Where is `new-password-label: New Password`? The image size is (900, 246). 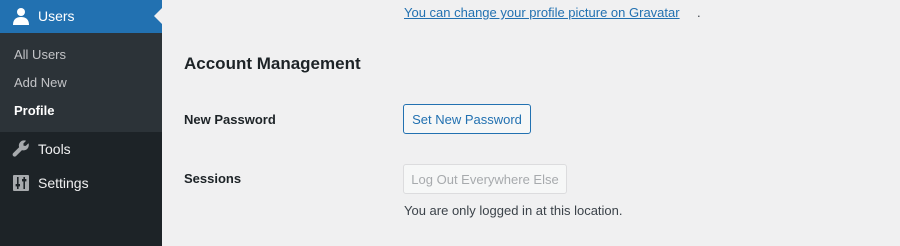 new-password-label: New Password is located at coordinates (230, 119).